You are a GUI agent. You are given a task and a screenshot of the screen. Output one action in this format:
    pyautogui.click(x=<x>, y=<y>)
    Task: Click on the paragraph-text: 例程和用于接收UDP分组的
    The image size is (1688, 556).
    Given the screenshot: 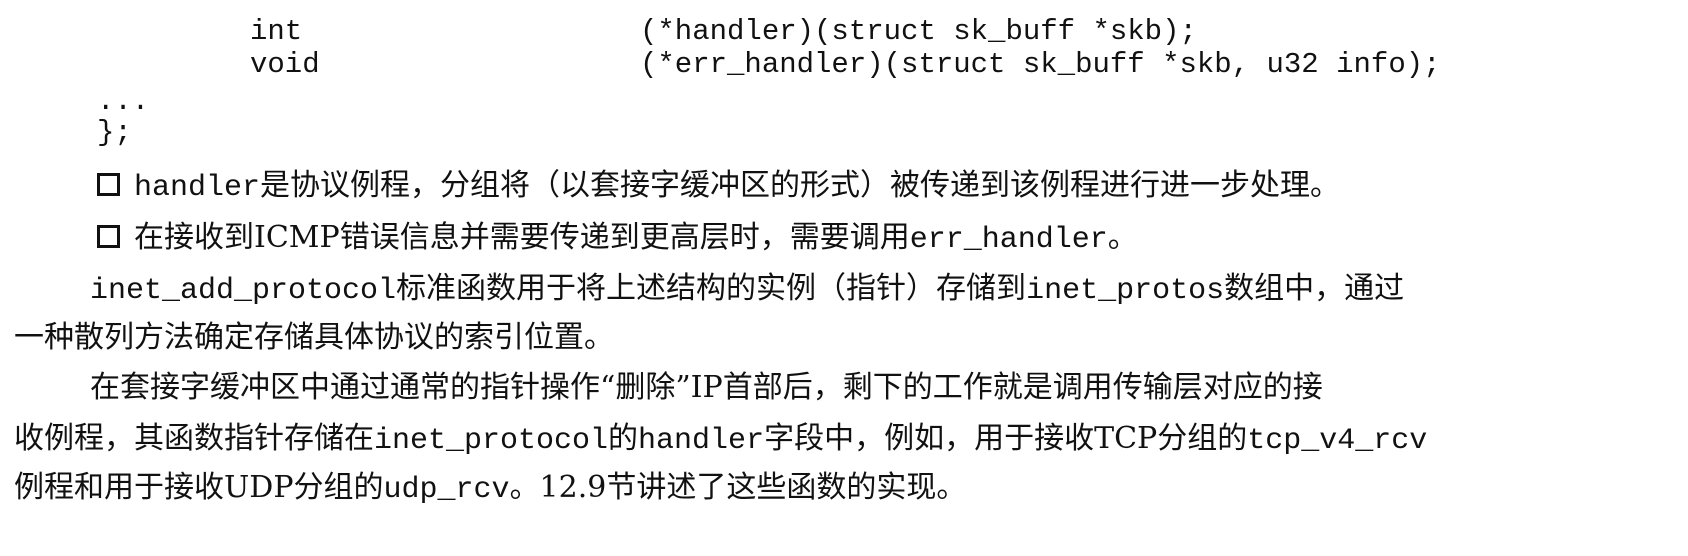 What is the action you would take?
    pyautogui.click(x=199, y=487)
    